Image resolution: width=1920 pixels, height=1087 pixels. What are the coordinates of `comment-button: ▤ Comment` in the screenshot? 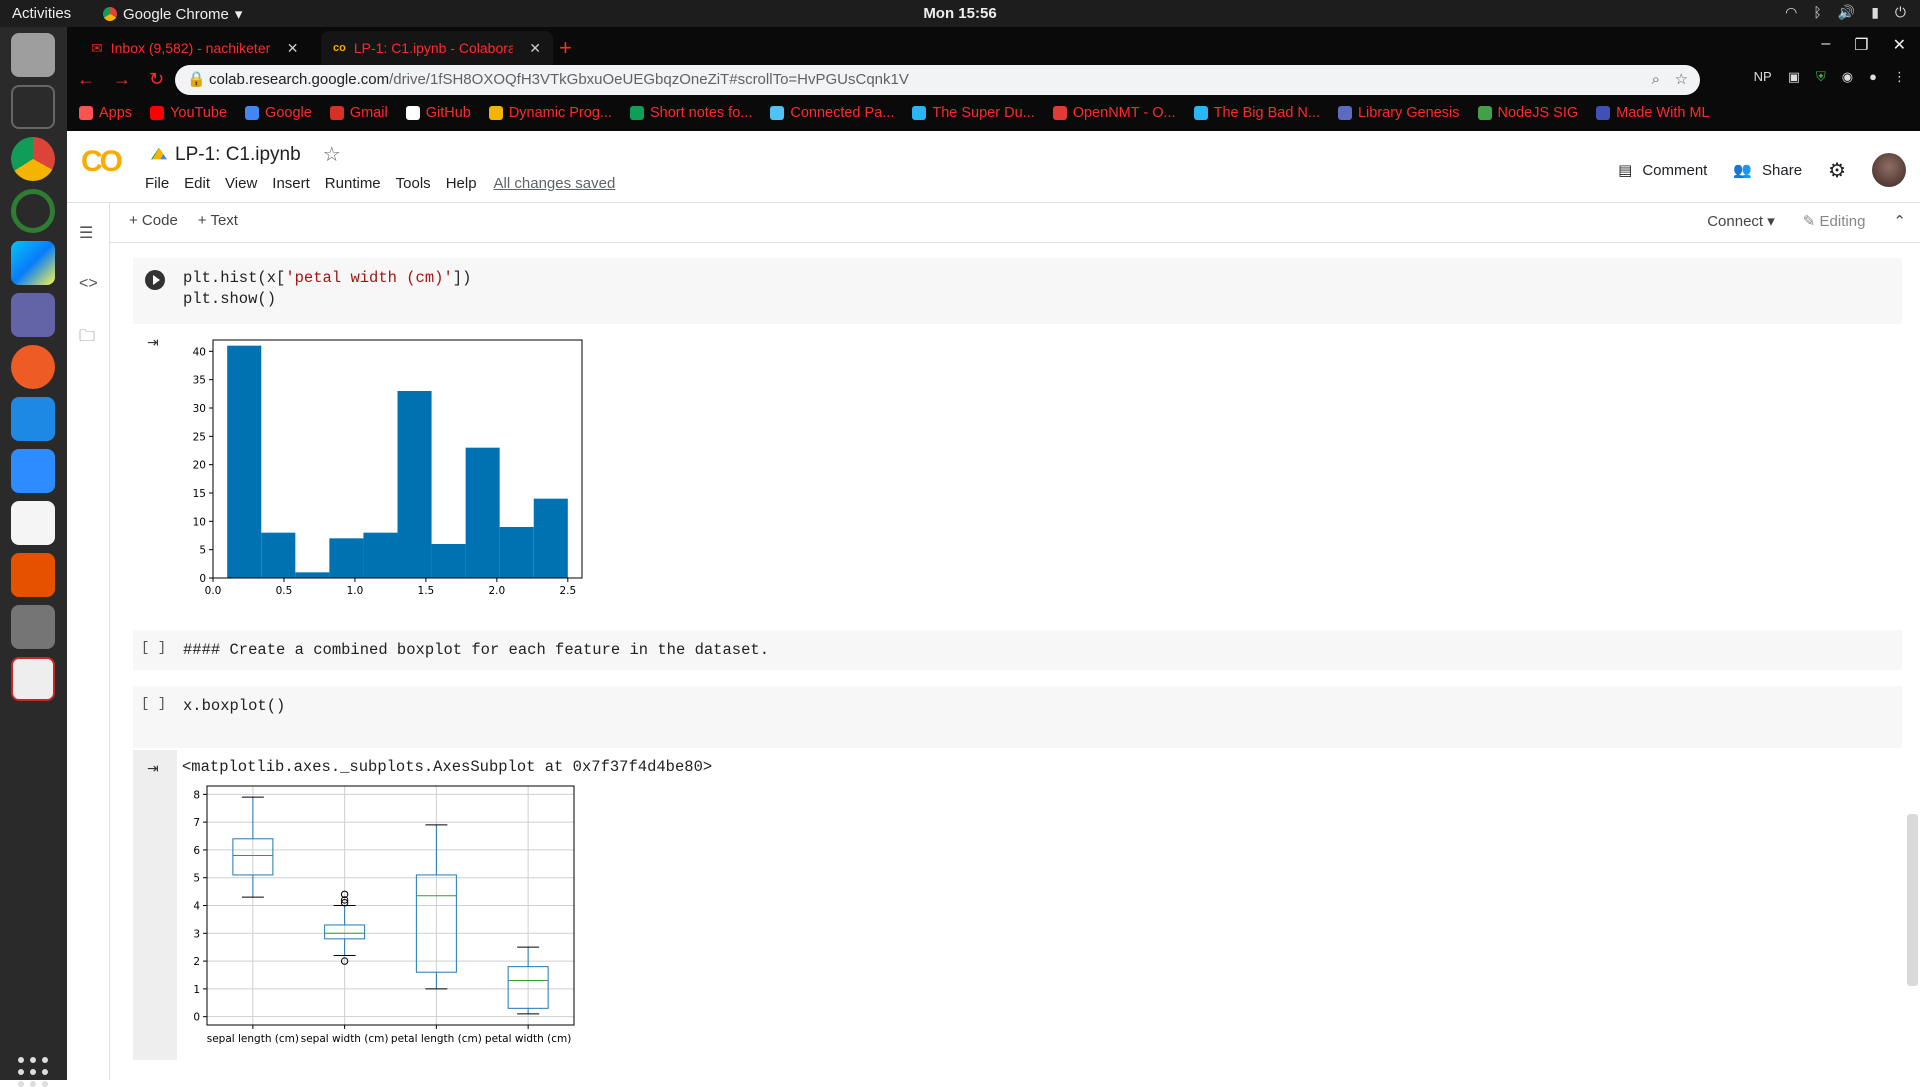 It's located at (1662, 170).